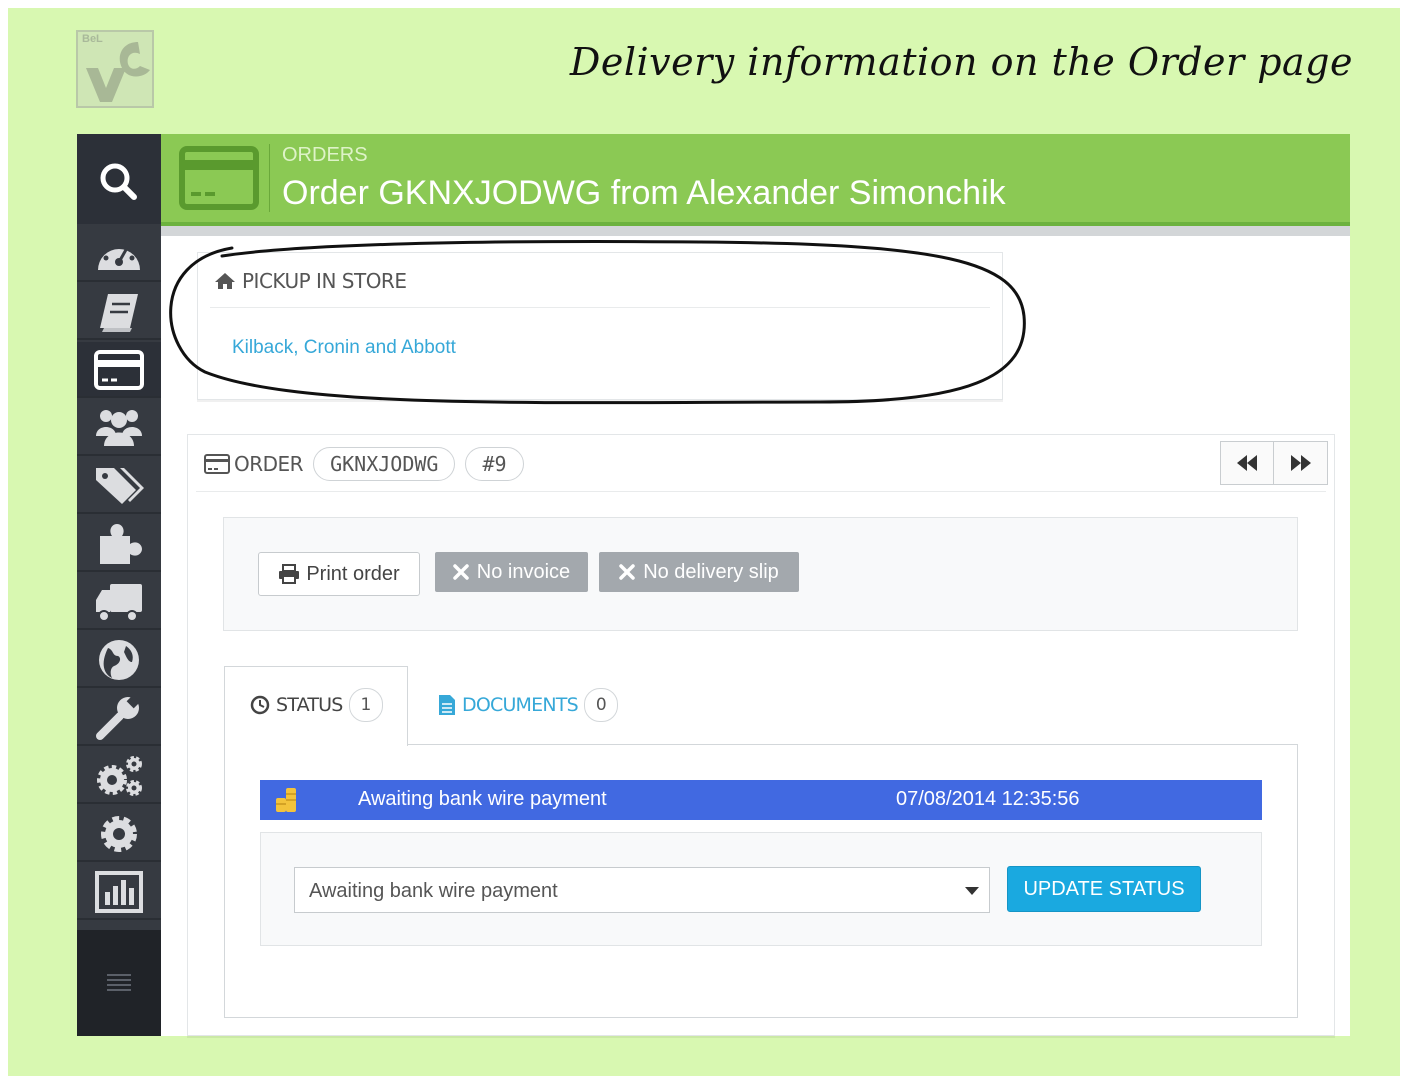 The image size is (1405, 1082). What do you see at coordinates (433, 891) in the screenshot?
I see `order-status-select-value: Awaiting bank wire payment` at bounding box center [433, 891].